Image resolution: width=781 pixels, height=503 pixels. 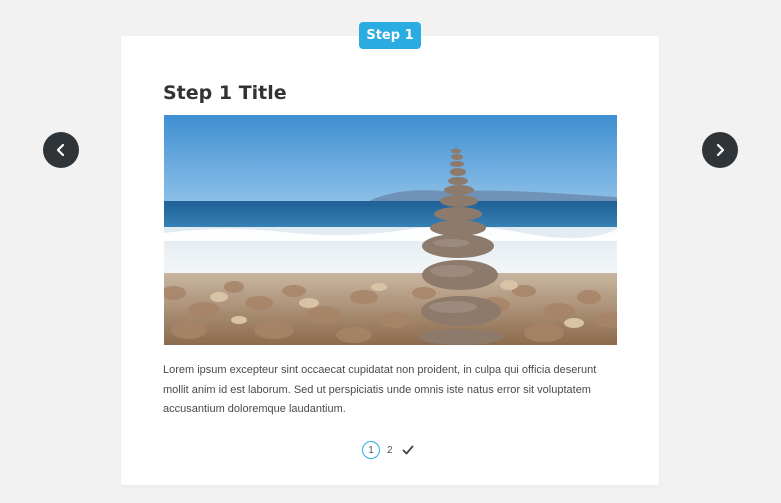 What do you see at coordinates (371, 450) in the screenshot?
I see `pager-step-1: 1` at bounding box center [371, 450].